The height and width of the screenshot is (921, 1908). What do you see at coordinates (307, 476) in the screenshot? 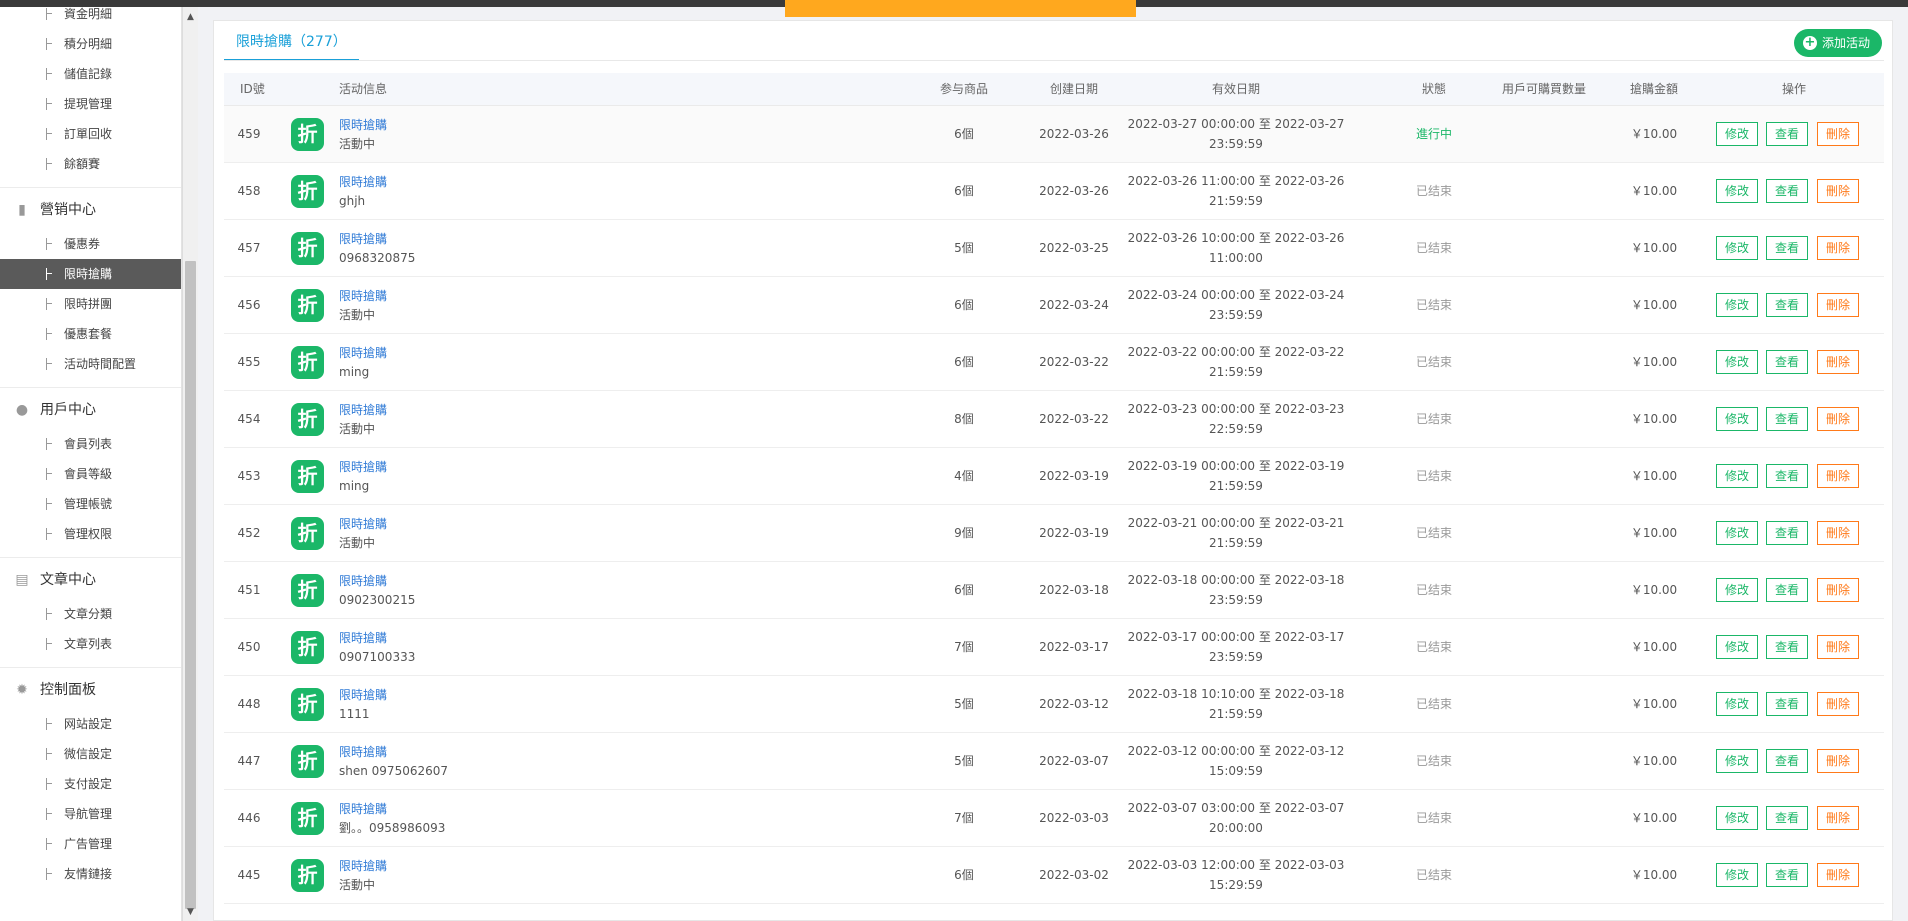
I see `discount-icon: 折` at bounding box center [307, 476].